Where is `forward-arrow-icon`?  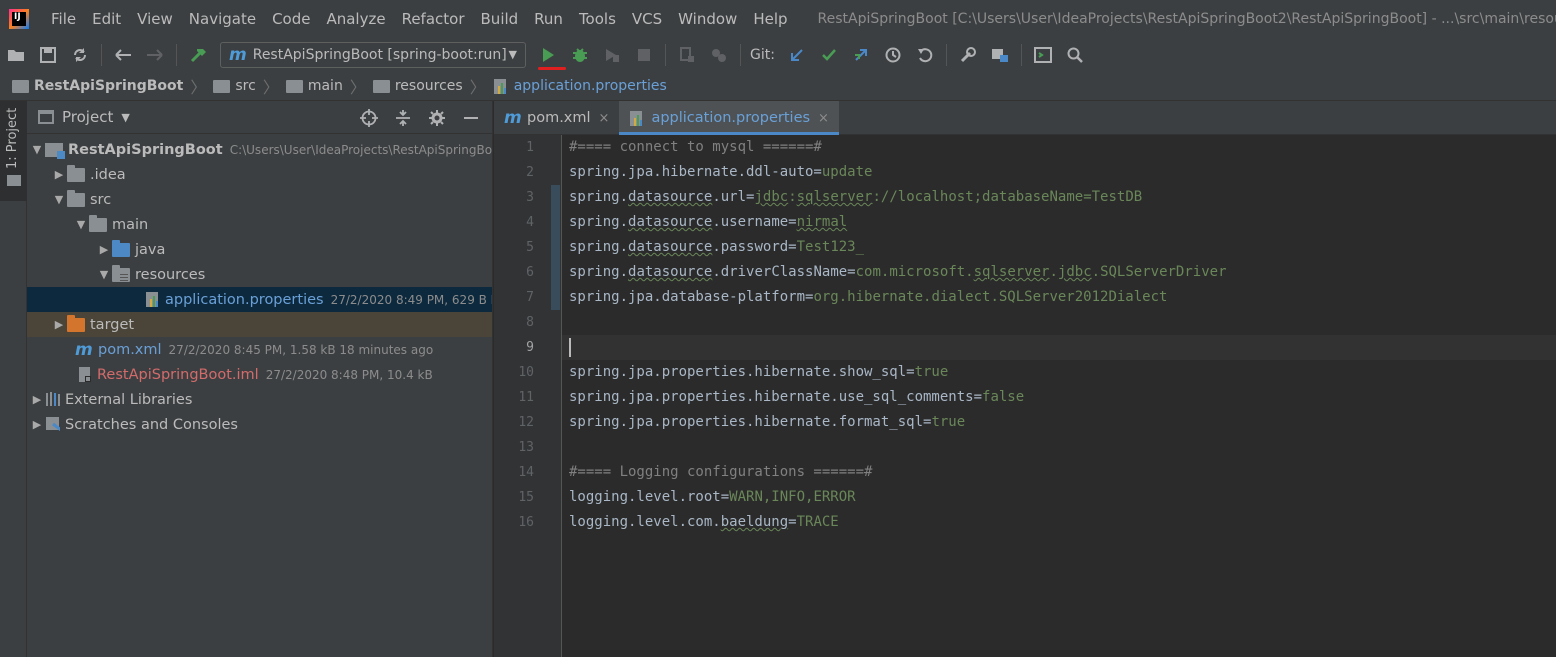 forward-arrow-icon is located at coordinates (155, 55).